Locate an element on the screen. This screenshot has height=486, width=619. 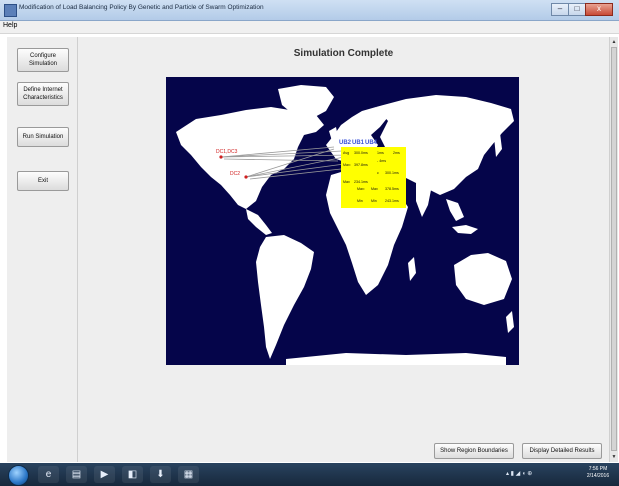
dc-label: DC2 is located at coordinates (235, 174).